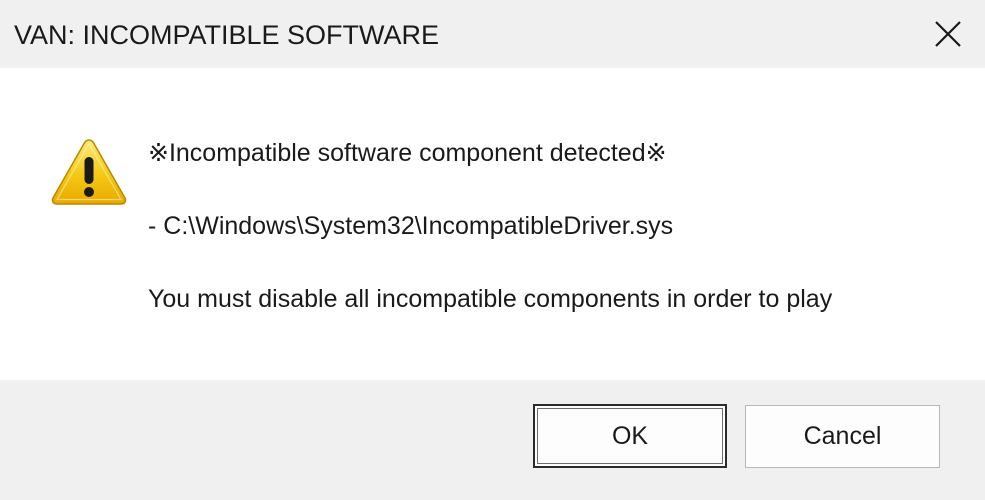 Image resolution: width=985 pixels, height=500 pixels. Describe the element at coordinates (492, 34) in the screenshot. I see `title-bar: VAN: INCOMPATIBLE SOFTWARE` at that location.